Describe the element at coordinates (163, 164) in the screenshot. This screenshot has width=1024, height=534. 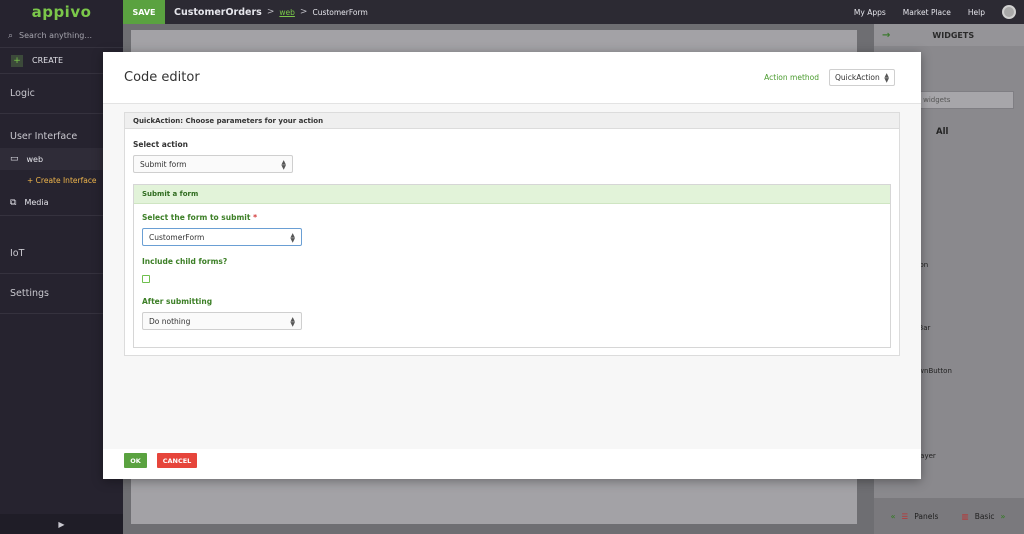
I see `select-action-value: Submit form` at that location.